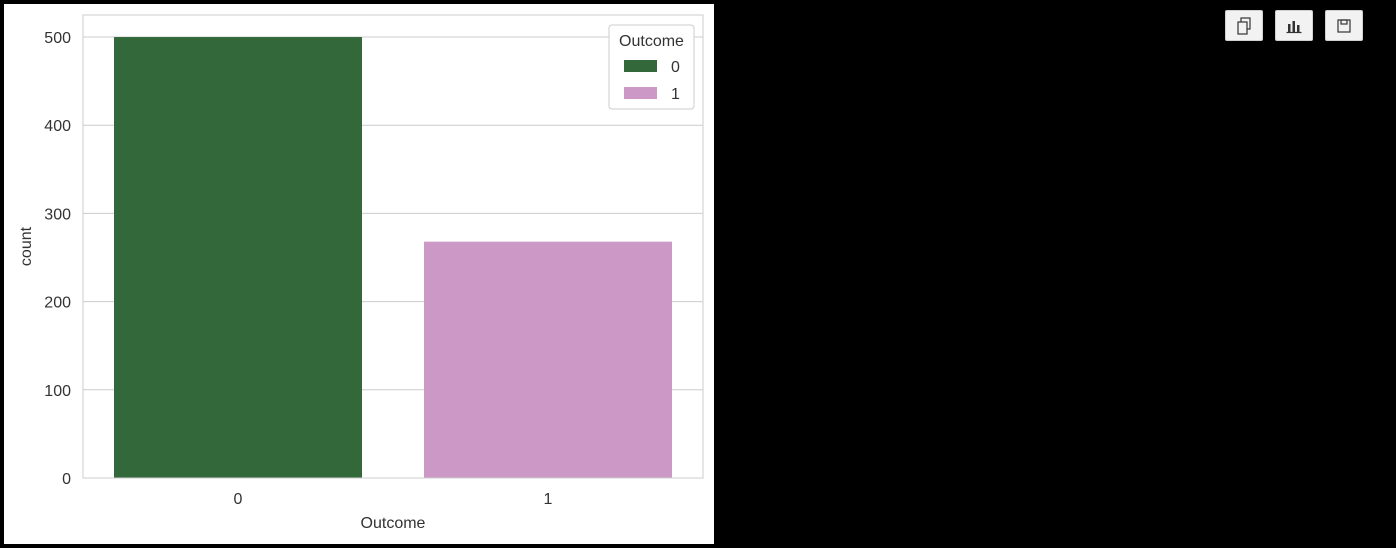 The image size is (1396, 548). What do you see at coordinates (26, 246) in the screenshot?
I see `y-axis-label: count` at bounding box center [26, 246].